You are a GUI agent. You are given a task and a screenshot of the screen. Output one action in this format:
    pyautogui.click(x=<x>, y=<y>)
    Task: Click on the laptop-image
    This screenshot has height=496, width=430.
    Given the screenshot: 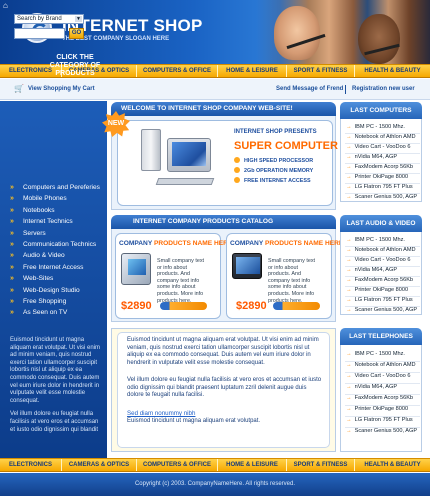 What is the action you would take?
    pyautogui.click(x=247, y=266)
    